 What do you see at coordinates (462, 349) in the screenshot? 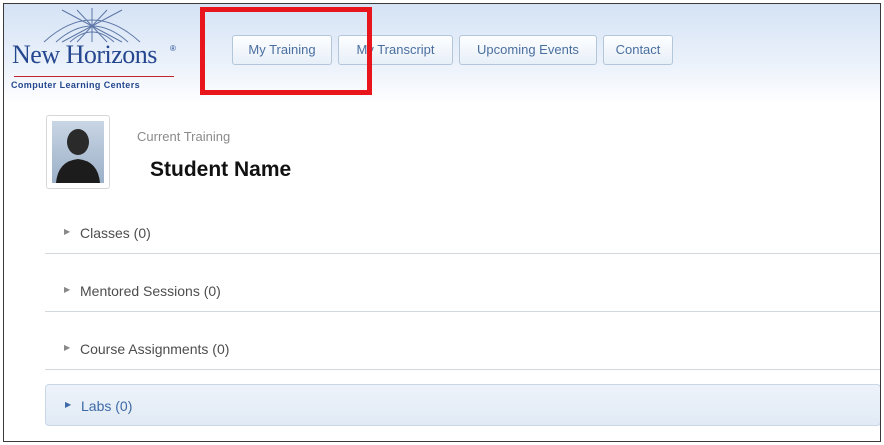
I see `section-course-assignments: ▶ Course Assignments (0)` at bounding box center [462, 349].